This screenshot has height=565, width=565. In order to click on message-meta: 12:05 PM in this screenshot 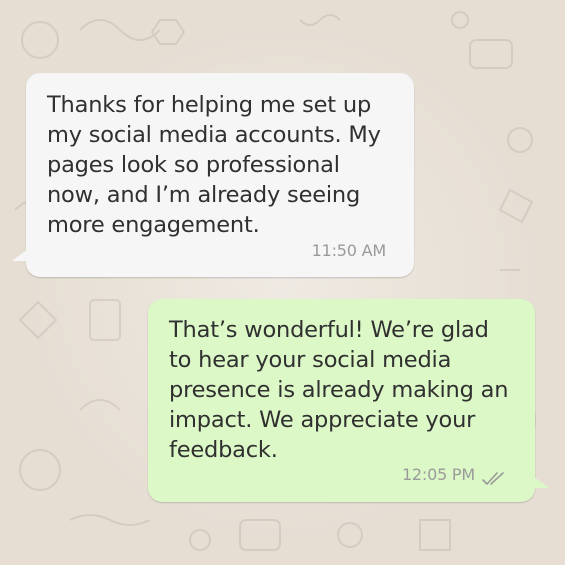, I will do `click(457, 475)`.